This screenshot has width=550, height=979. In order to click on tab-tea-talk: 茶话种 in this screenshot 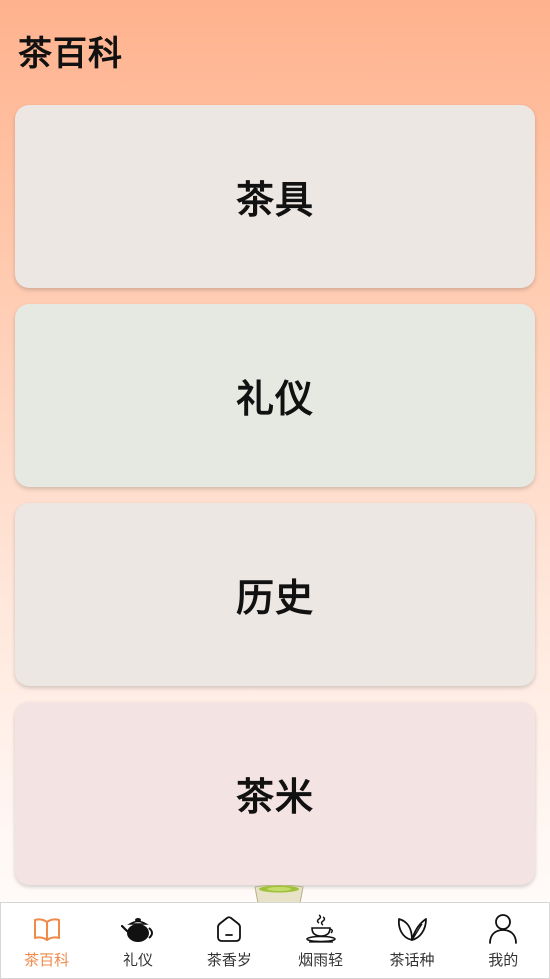, I will do `click(411, 940)`.